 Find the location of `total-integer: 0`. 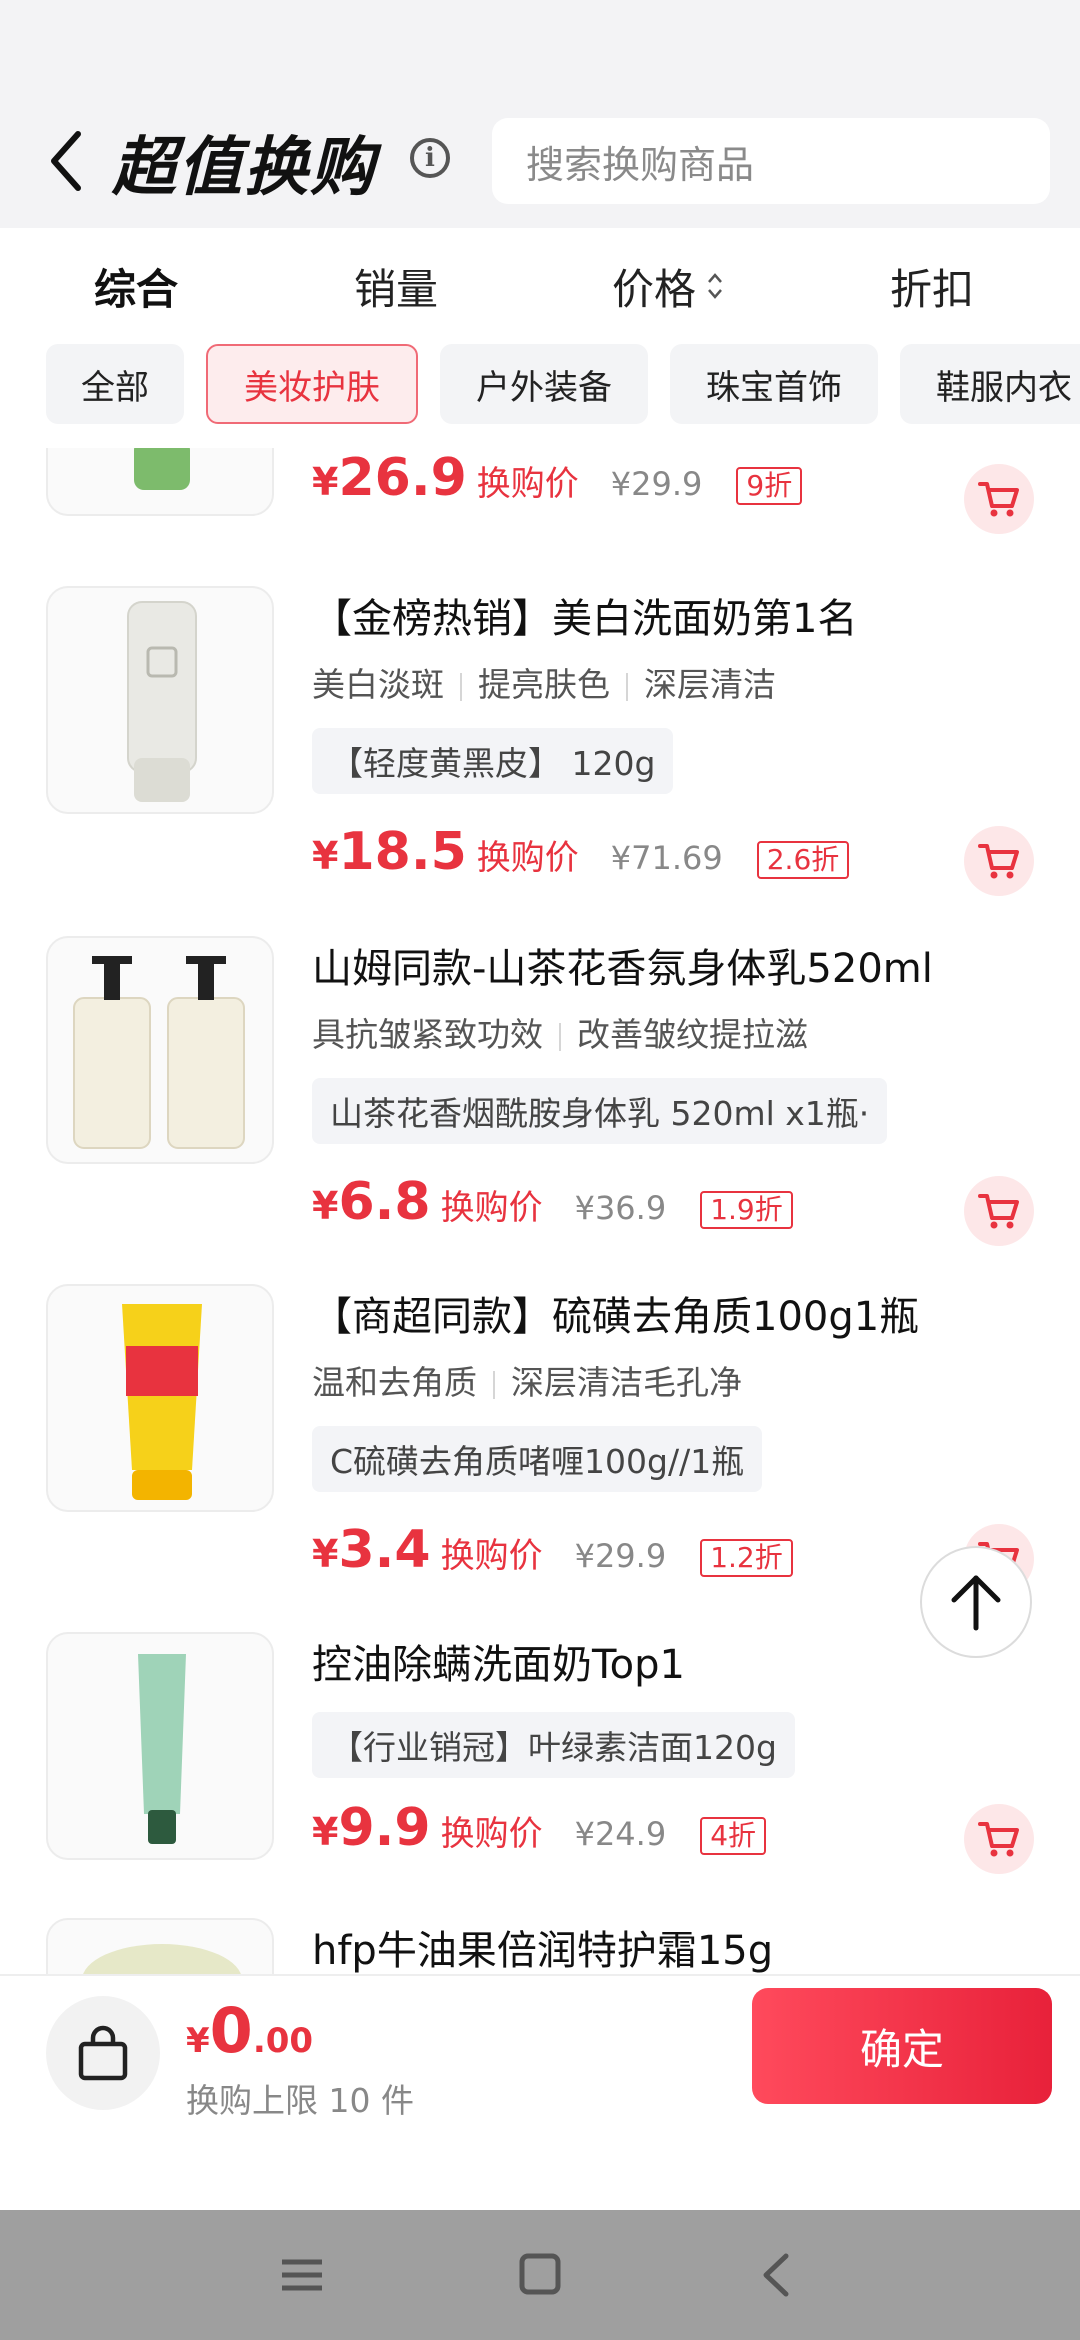

total-integer: 0 is located at coordinates (231, 2030).